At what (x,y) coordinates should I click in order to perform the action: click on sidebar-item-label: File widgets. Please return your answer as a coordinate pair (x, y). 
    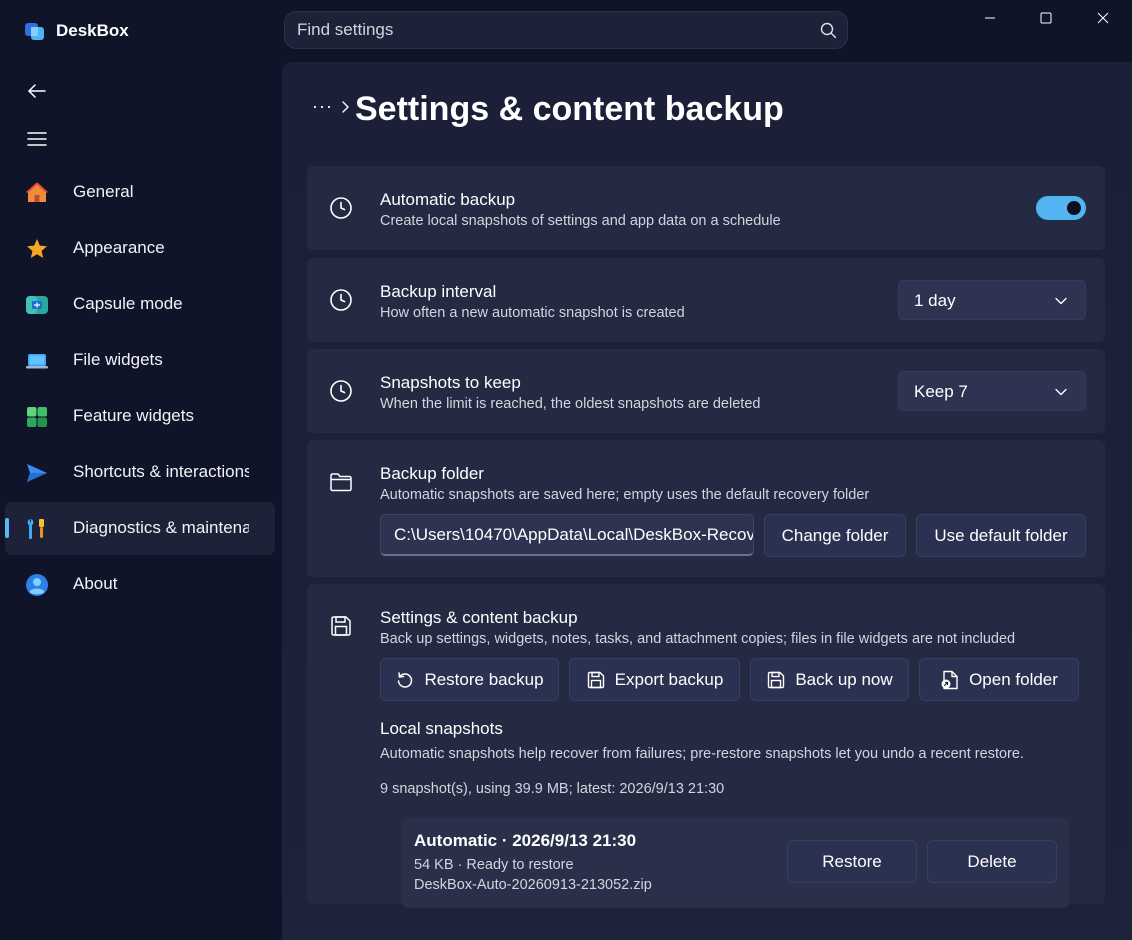
    Looking at the image, I should click on (118, 359).